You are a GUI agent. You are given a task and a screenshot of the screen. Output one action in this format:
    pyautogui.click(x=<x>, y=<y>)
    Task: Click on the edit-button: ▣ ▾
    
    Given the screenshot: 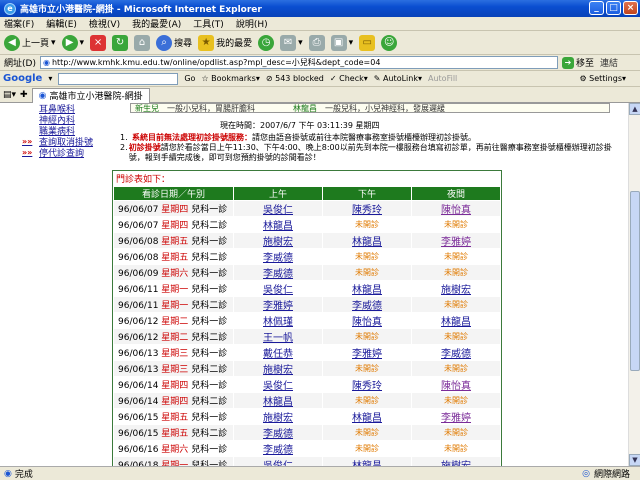 What is the action you would take?
    pyautogui.click(x=341, y=42)
    